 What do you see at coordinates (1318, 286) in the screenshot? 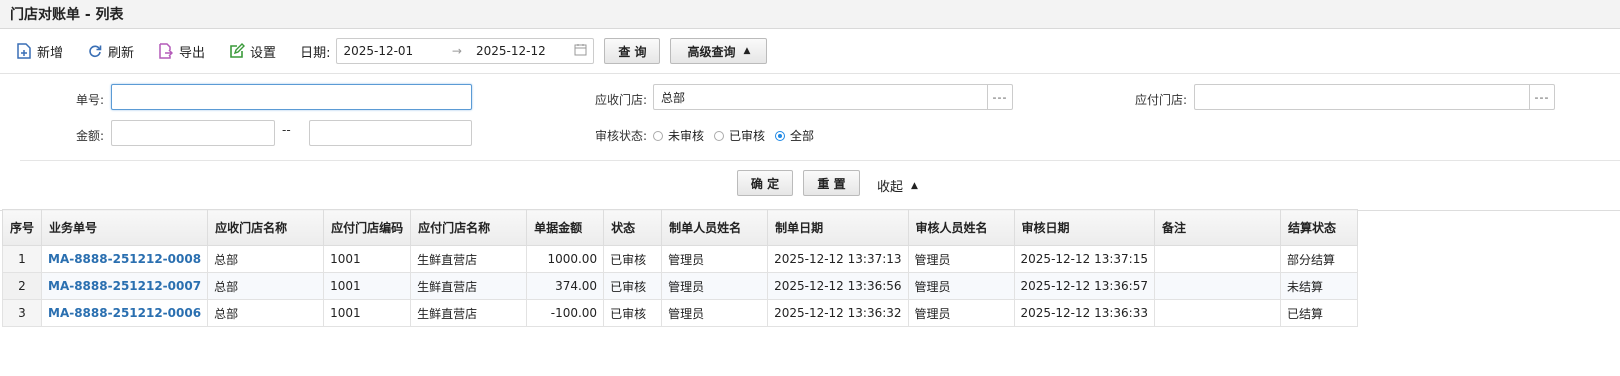
I see `settle-status-cell: 未结算` at bounding box center [1318, 286].